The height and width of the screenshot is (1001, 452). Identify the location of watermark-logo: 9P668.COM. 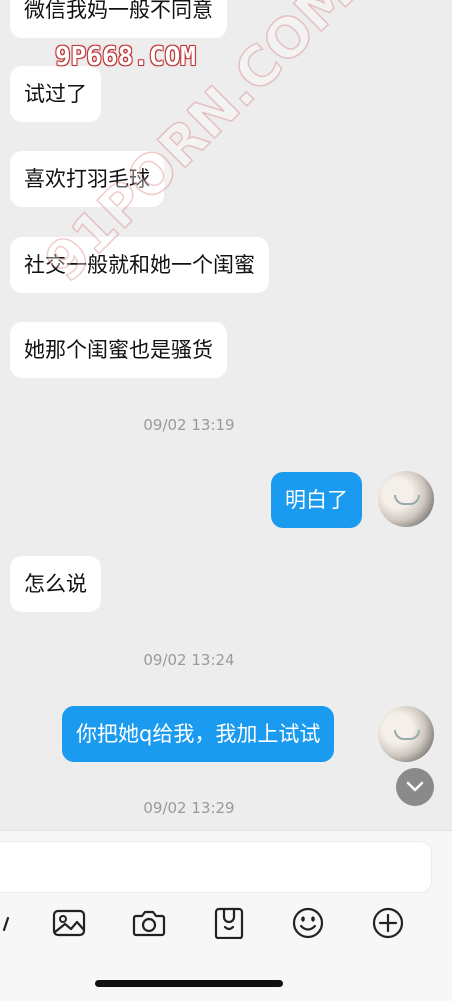
(125, 57).